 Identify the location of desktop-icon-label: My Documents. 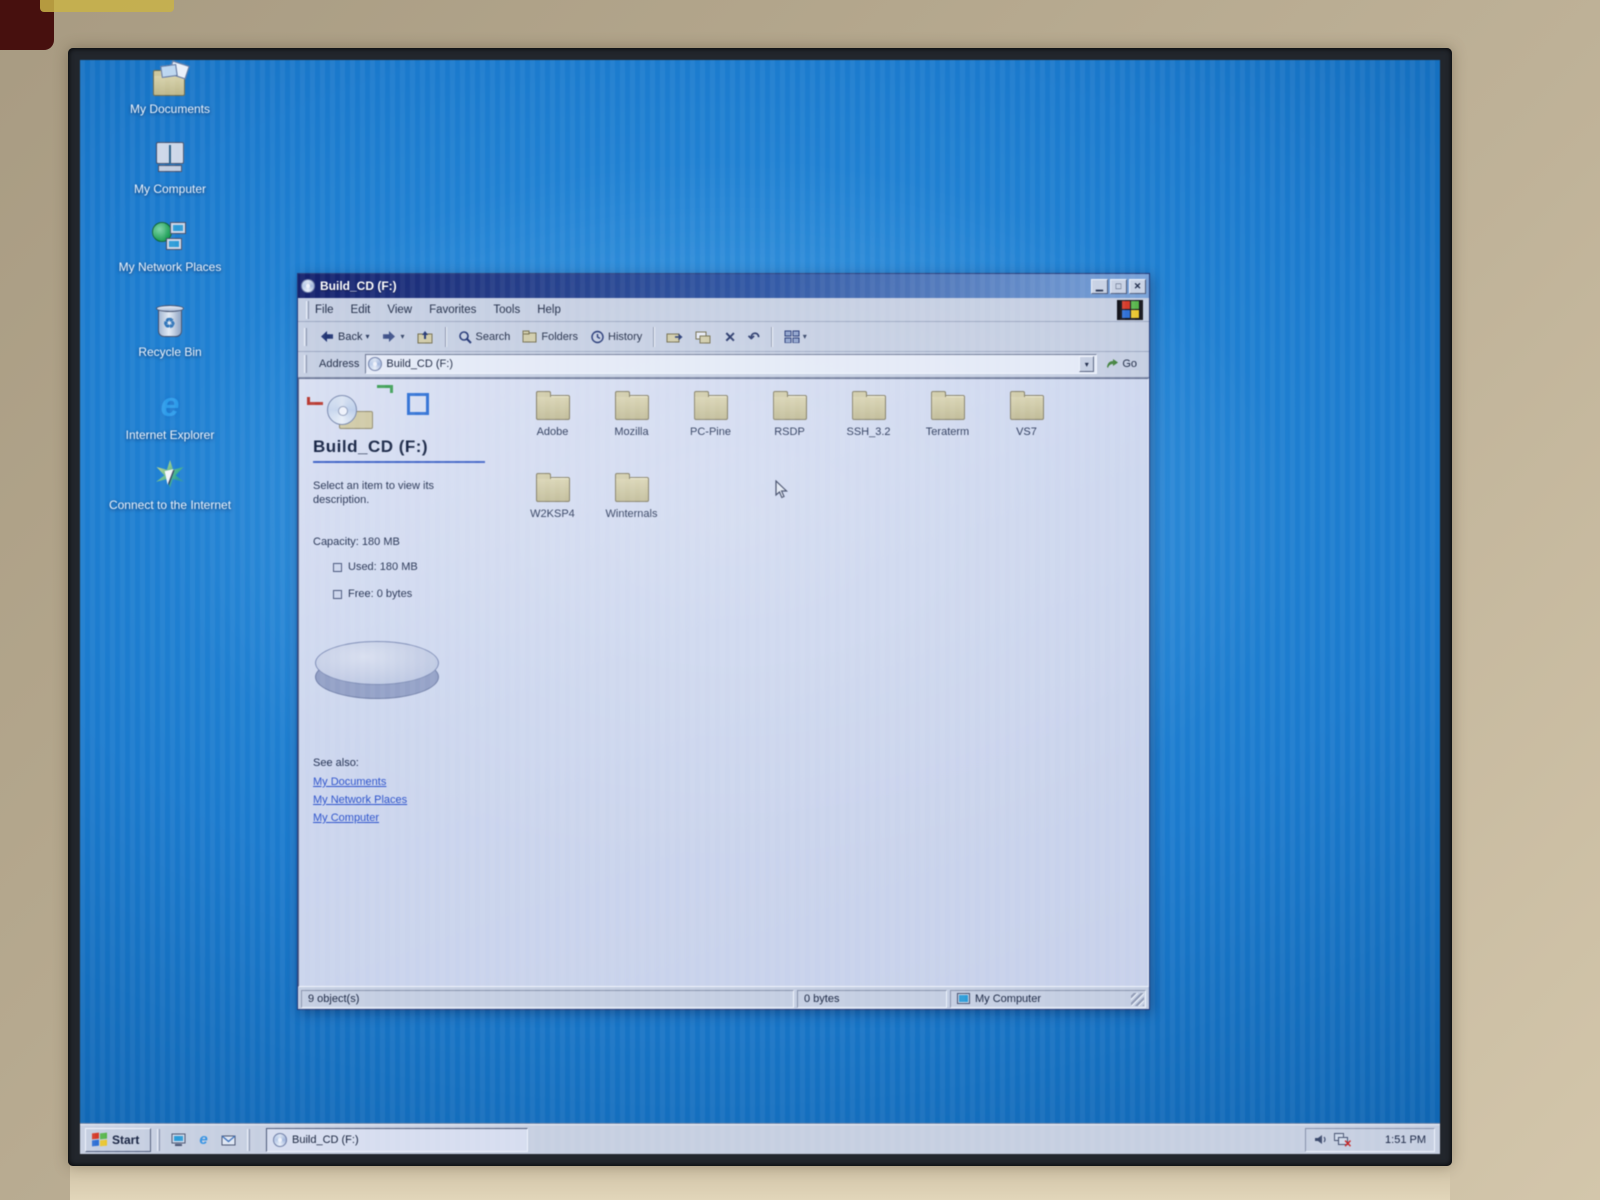
(170, 109).